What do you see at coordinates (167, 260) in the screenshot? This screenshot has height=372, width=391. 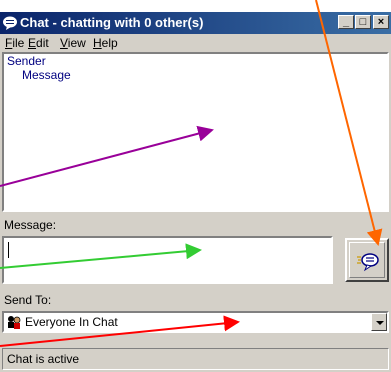 I see `message-input` at bounding box center [167, 260].